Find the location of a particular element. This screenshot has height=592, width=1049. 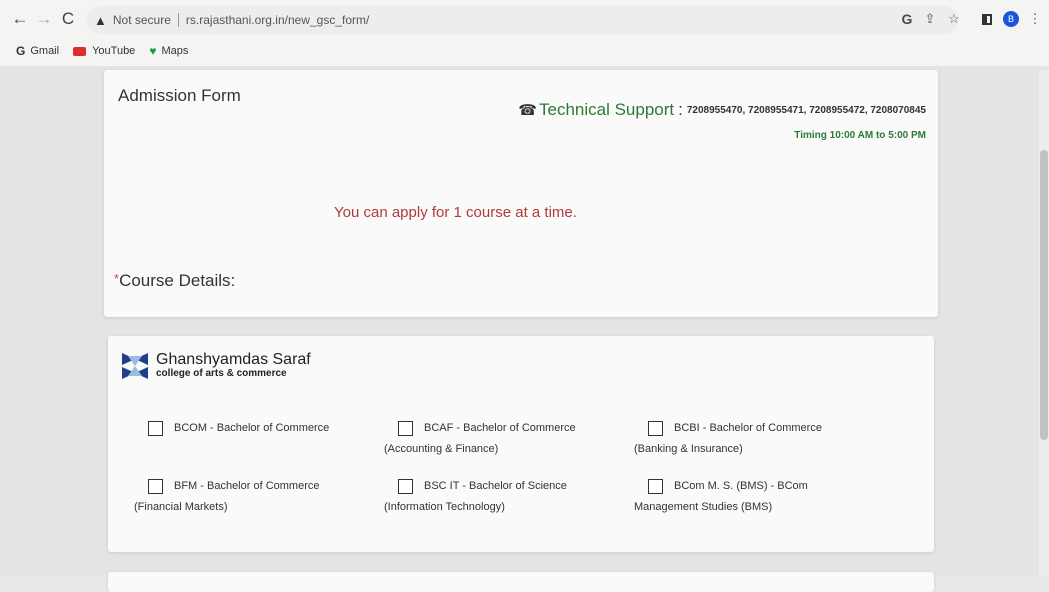

address-divider is located at coordinates (178, 20).